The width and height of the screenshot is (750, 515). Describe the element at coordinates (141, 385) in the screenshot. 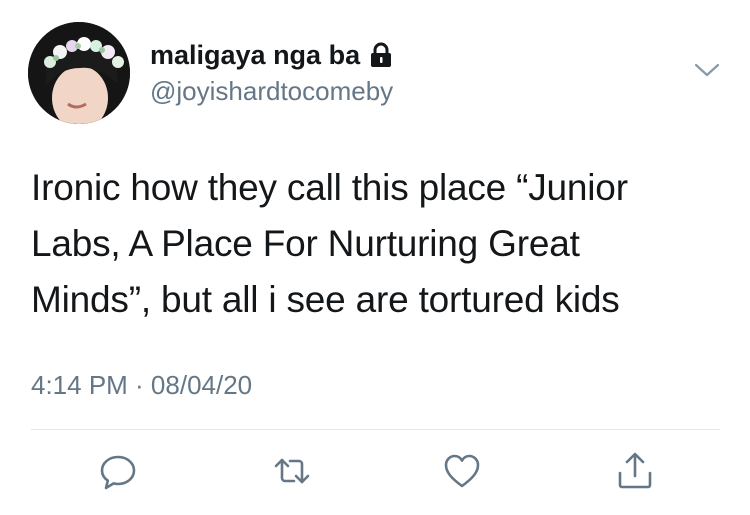

I see `tweet-timestamp: 4:14 PM · 08/04/20` at that location.